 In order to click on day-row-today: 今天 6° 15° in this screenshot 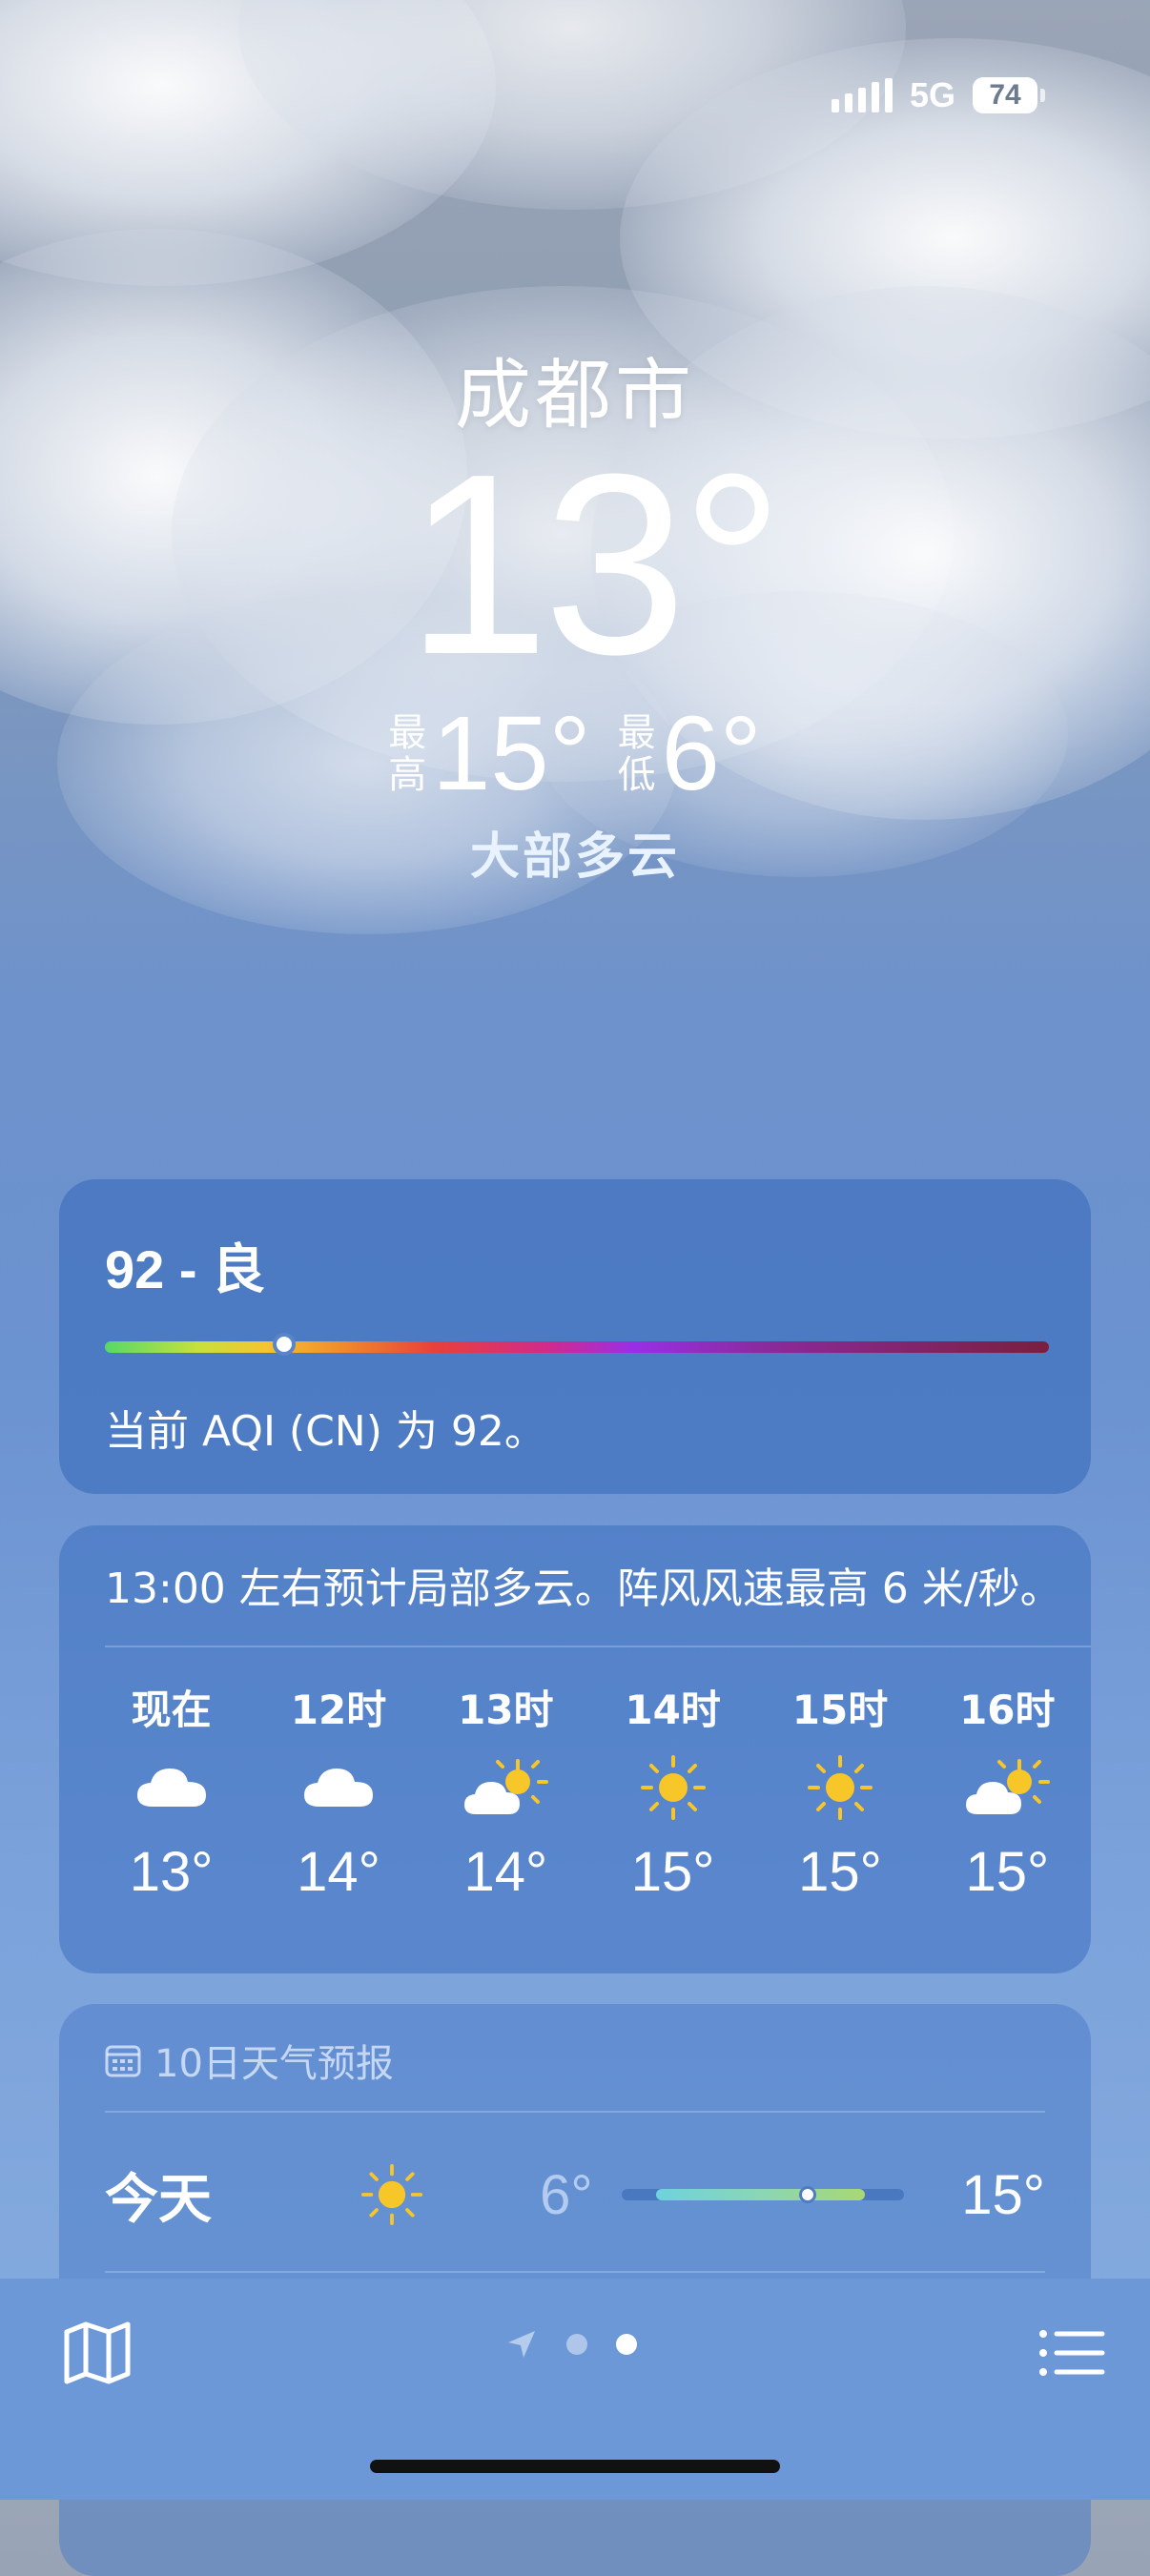, I will do `click(575, 2195)`.